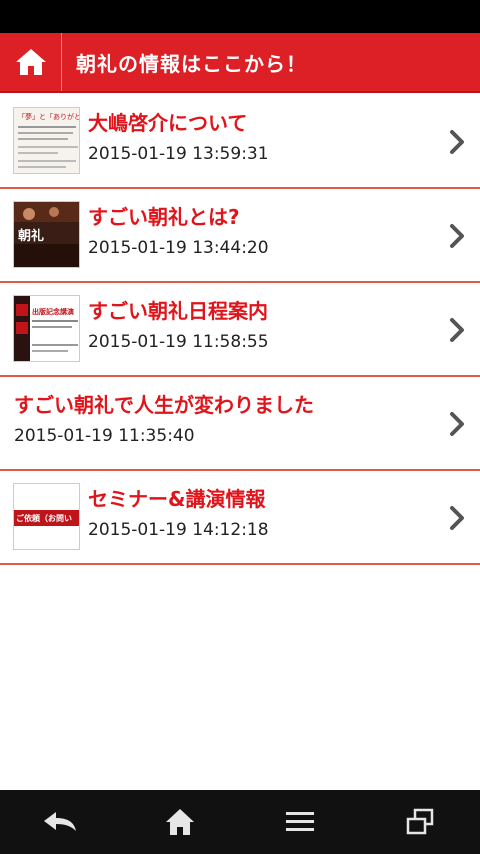  I want to click on item-title: すごい朝礼で人生が変わりました, so click(164, 405).